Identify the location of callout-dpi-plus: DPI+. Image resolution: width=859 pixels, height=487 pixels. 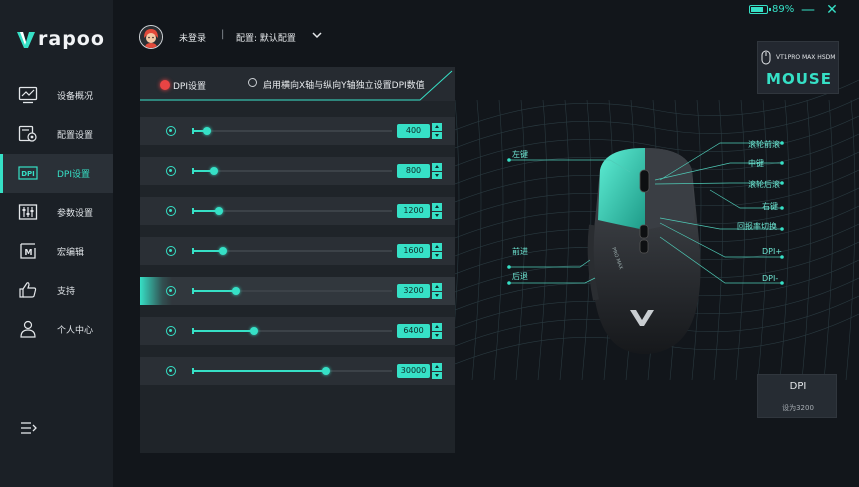
(772, 251).